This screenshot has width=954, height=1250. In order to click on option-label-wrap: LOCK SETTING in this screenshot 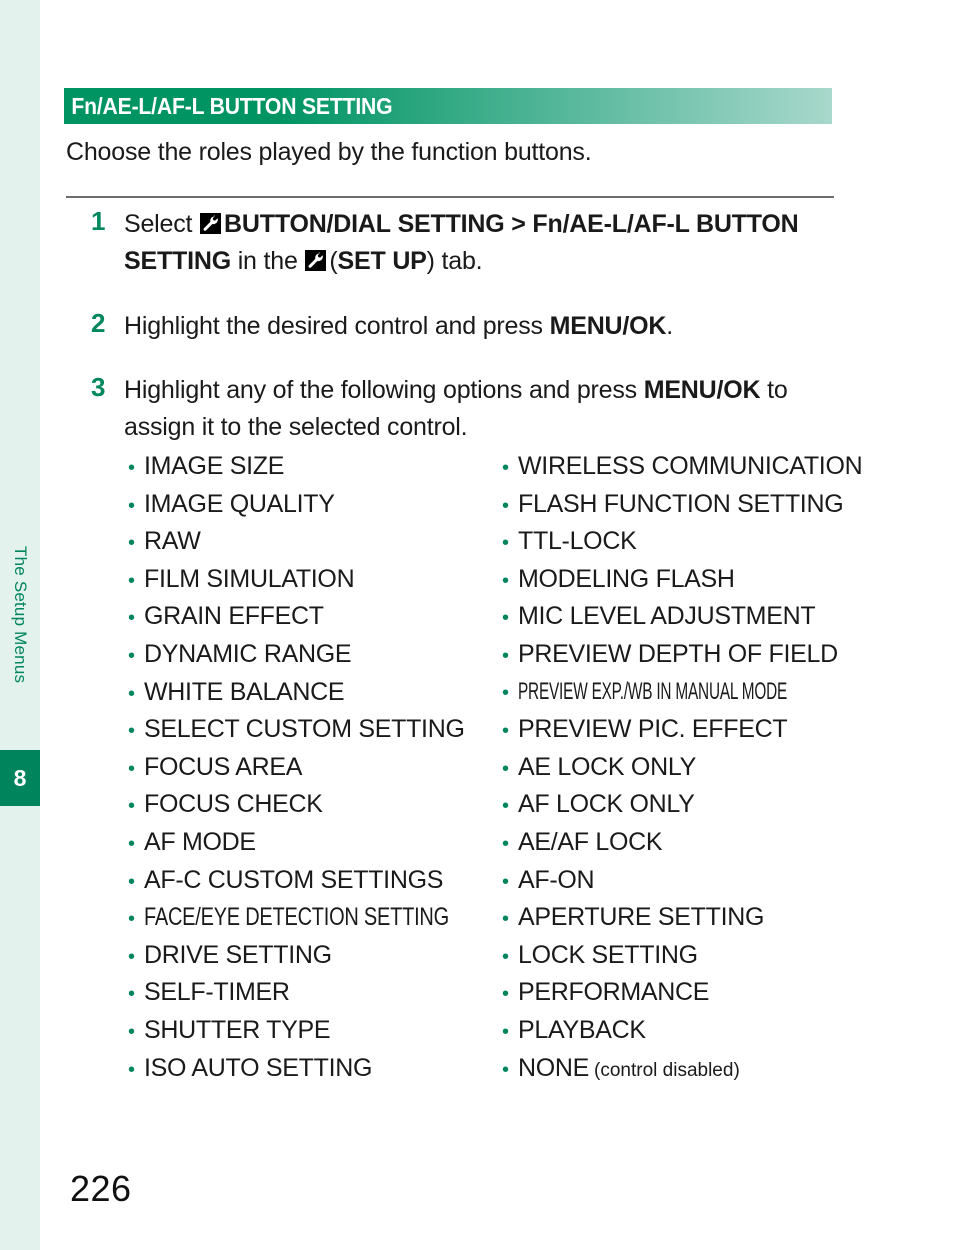, I will do `click(608, 955)`.